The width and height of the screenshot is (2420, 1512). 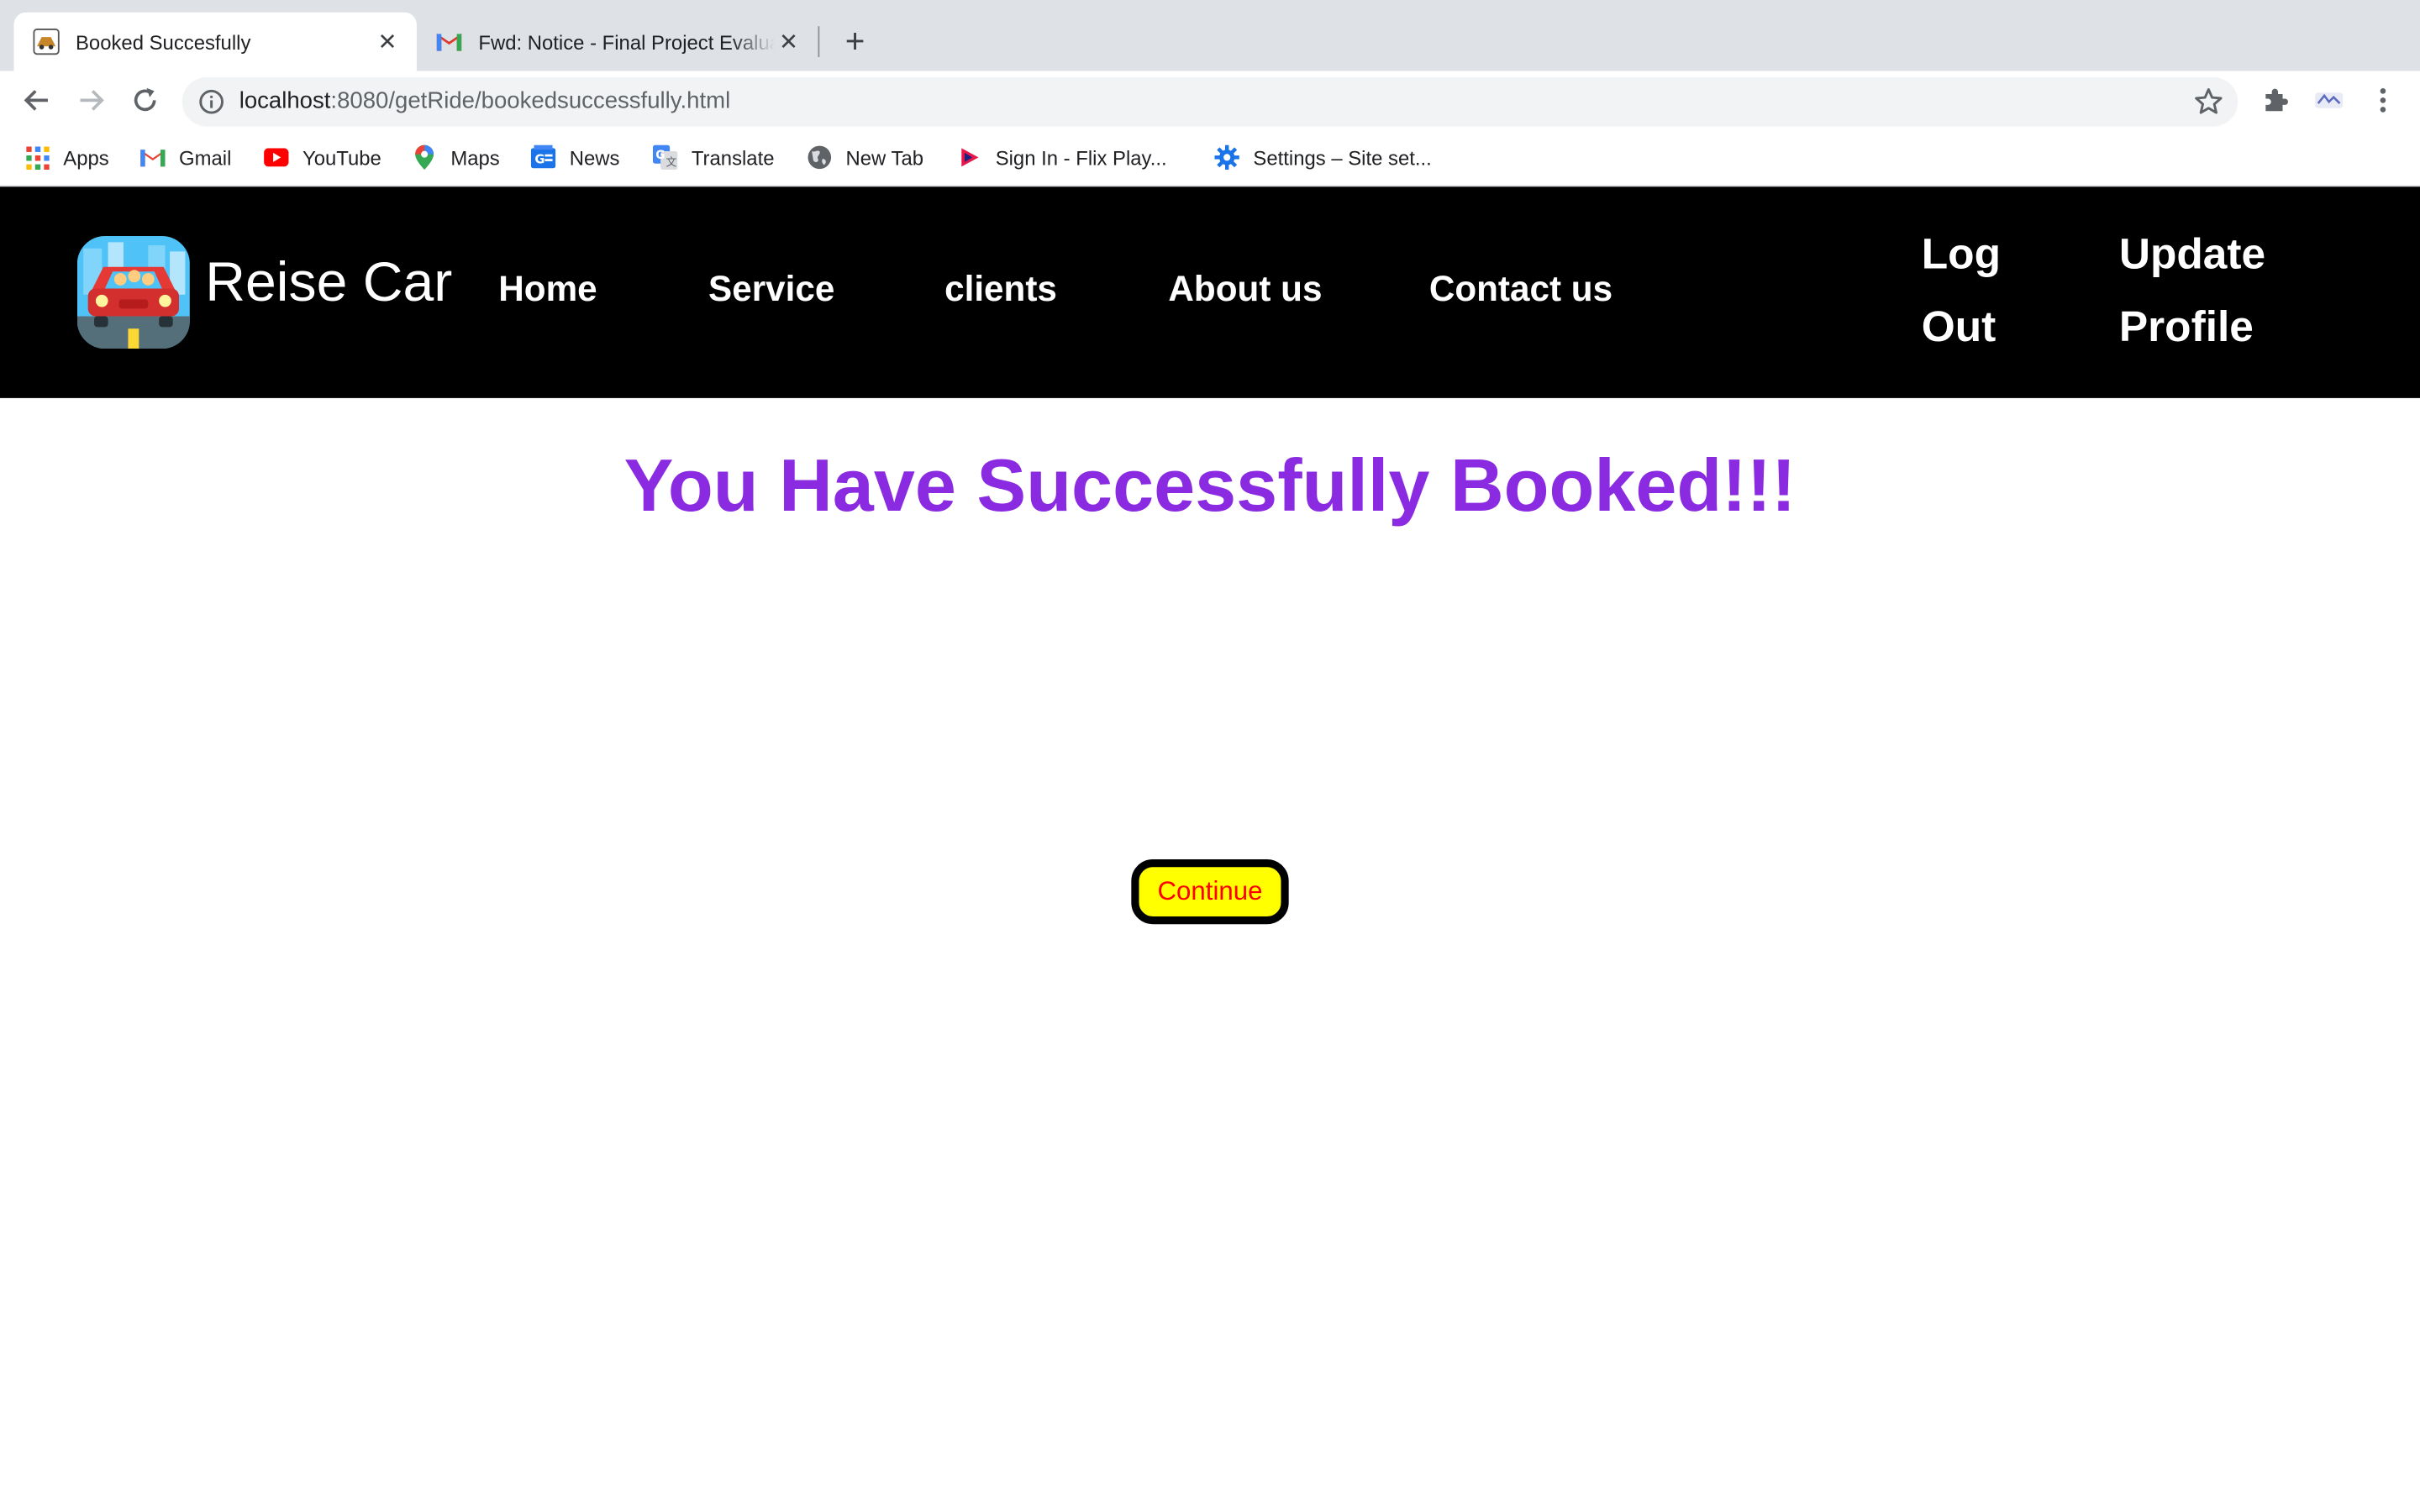 What do you see at coordinates (594, 157) in the screenshot?
I see `bookmark-label: News` at bounding box center [594, 157].